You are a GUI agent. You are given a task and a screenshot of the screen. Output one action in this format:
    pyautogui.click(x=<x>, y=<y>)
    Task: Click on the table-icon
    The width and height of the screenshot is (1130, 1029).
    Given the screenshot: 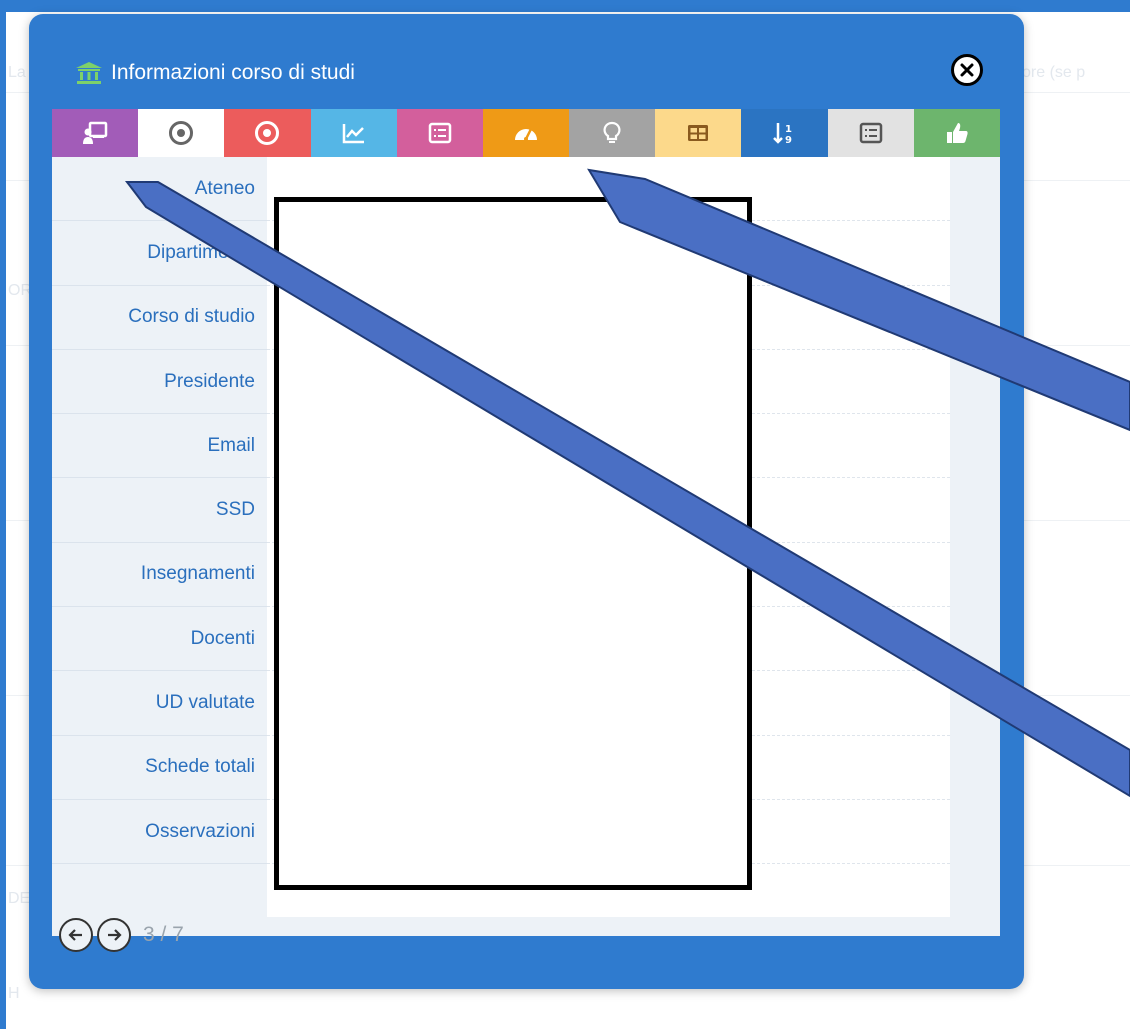 What is the action you would take?
    pyautogui.click(x=698, y=133)
    